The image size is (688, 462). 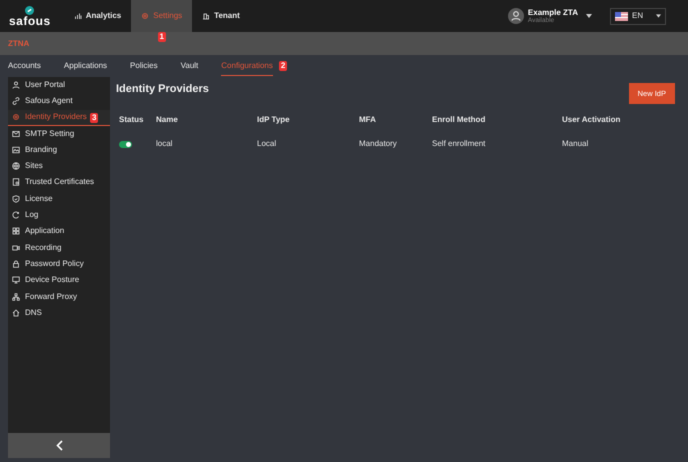 What do you see at coordinates (592, 120) in the screenshot?
I see `column-header: User Activation` at bounding box center [592, 120].